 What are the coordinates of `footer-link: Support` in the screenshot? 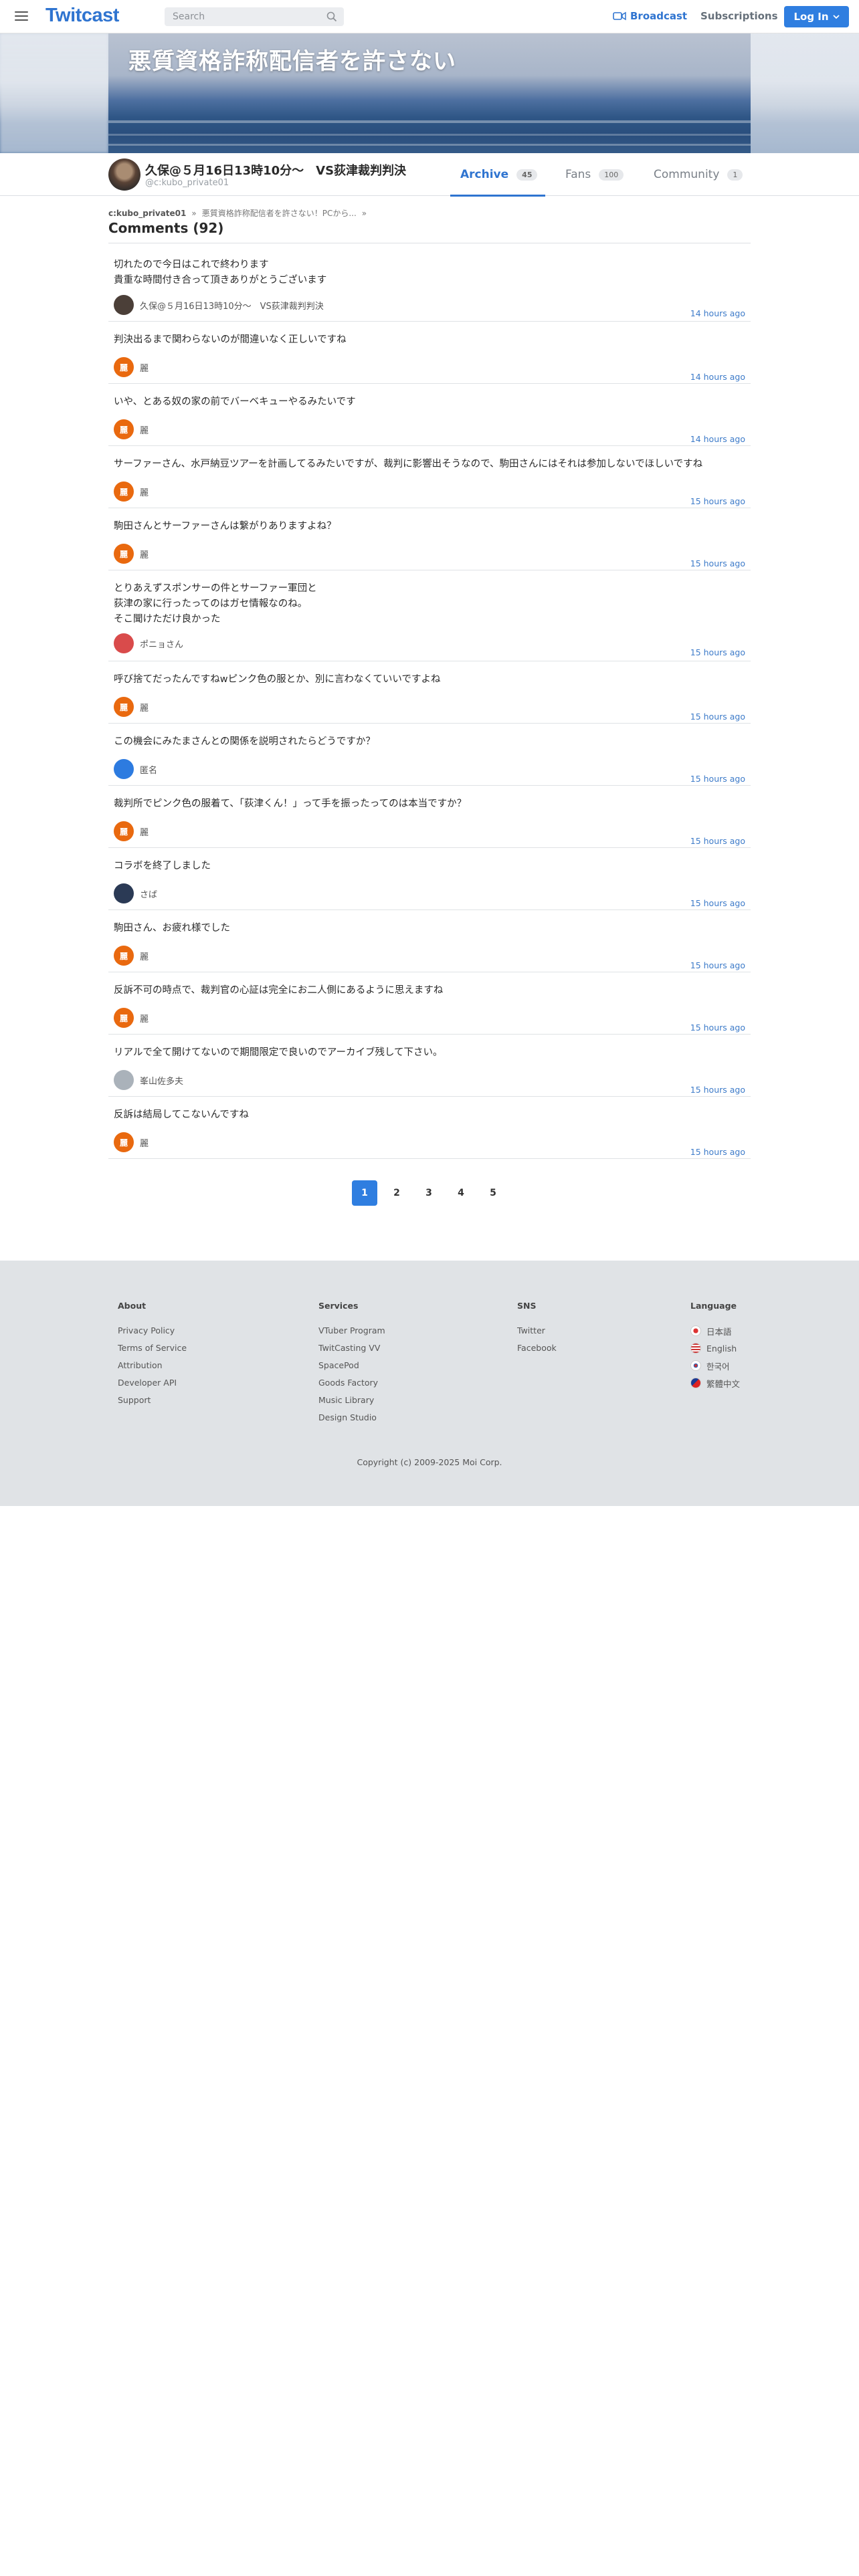 It's located at (152, 1400).